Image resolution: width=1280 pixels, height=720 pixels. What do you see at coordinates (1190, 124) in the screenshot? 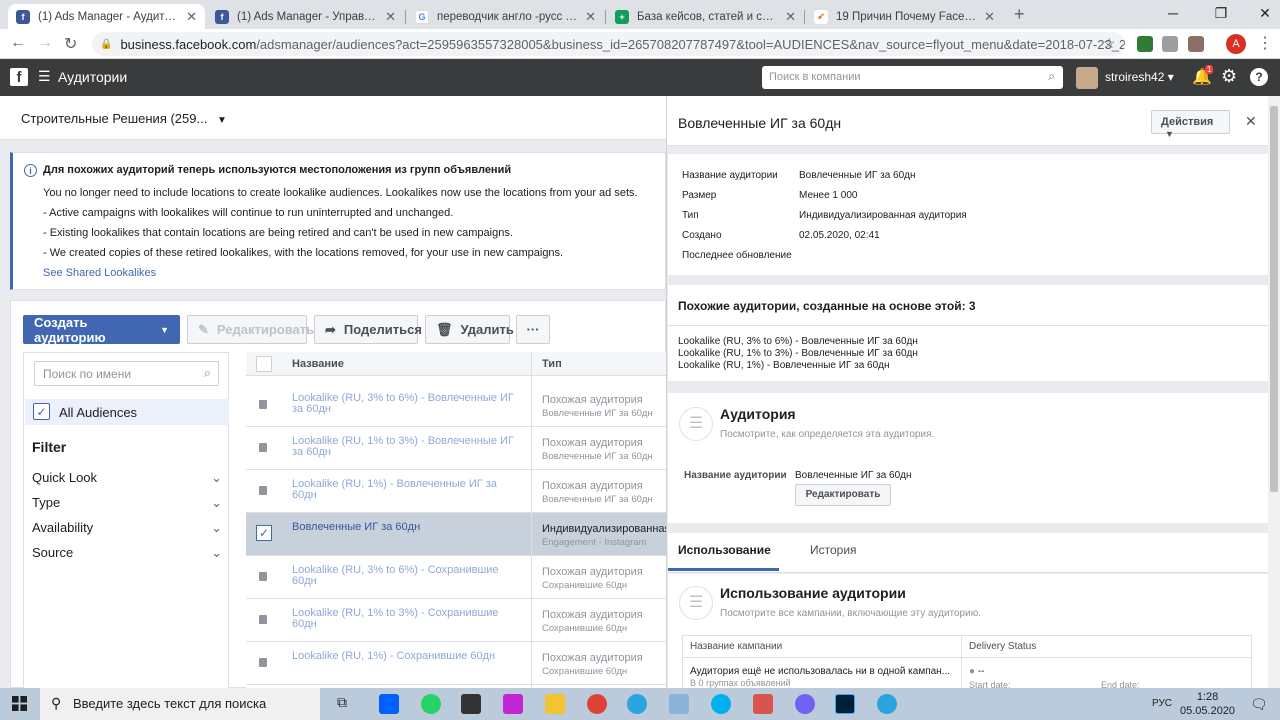
I see `actions-dropdown: Действия ▼` at bounding box center [1190, 124].